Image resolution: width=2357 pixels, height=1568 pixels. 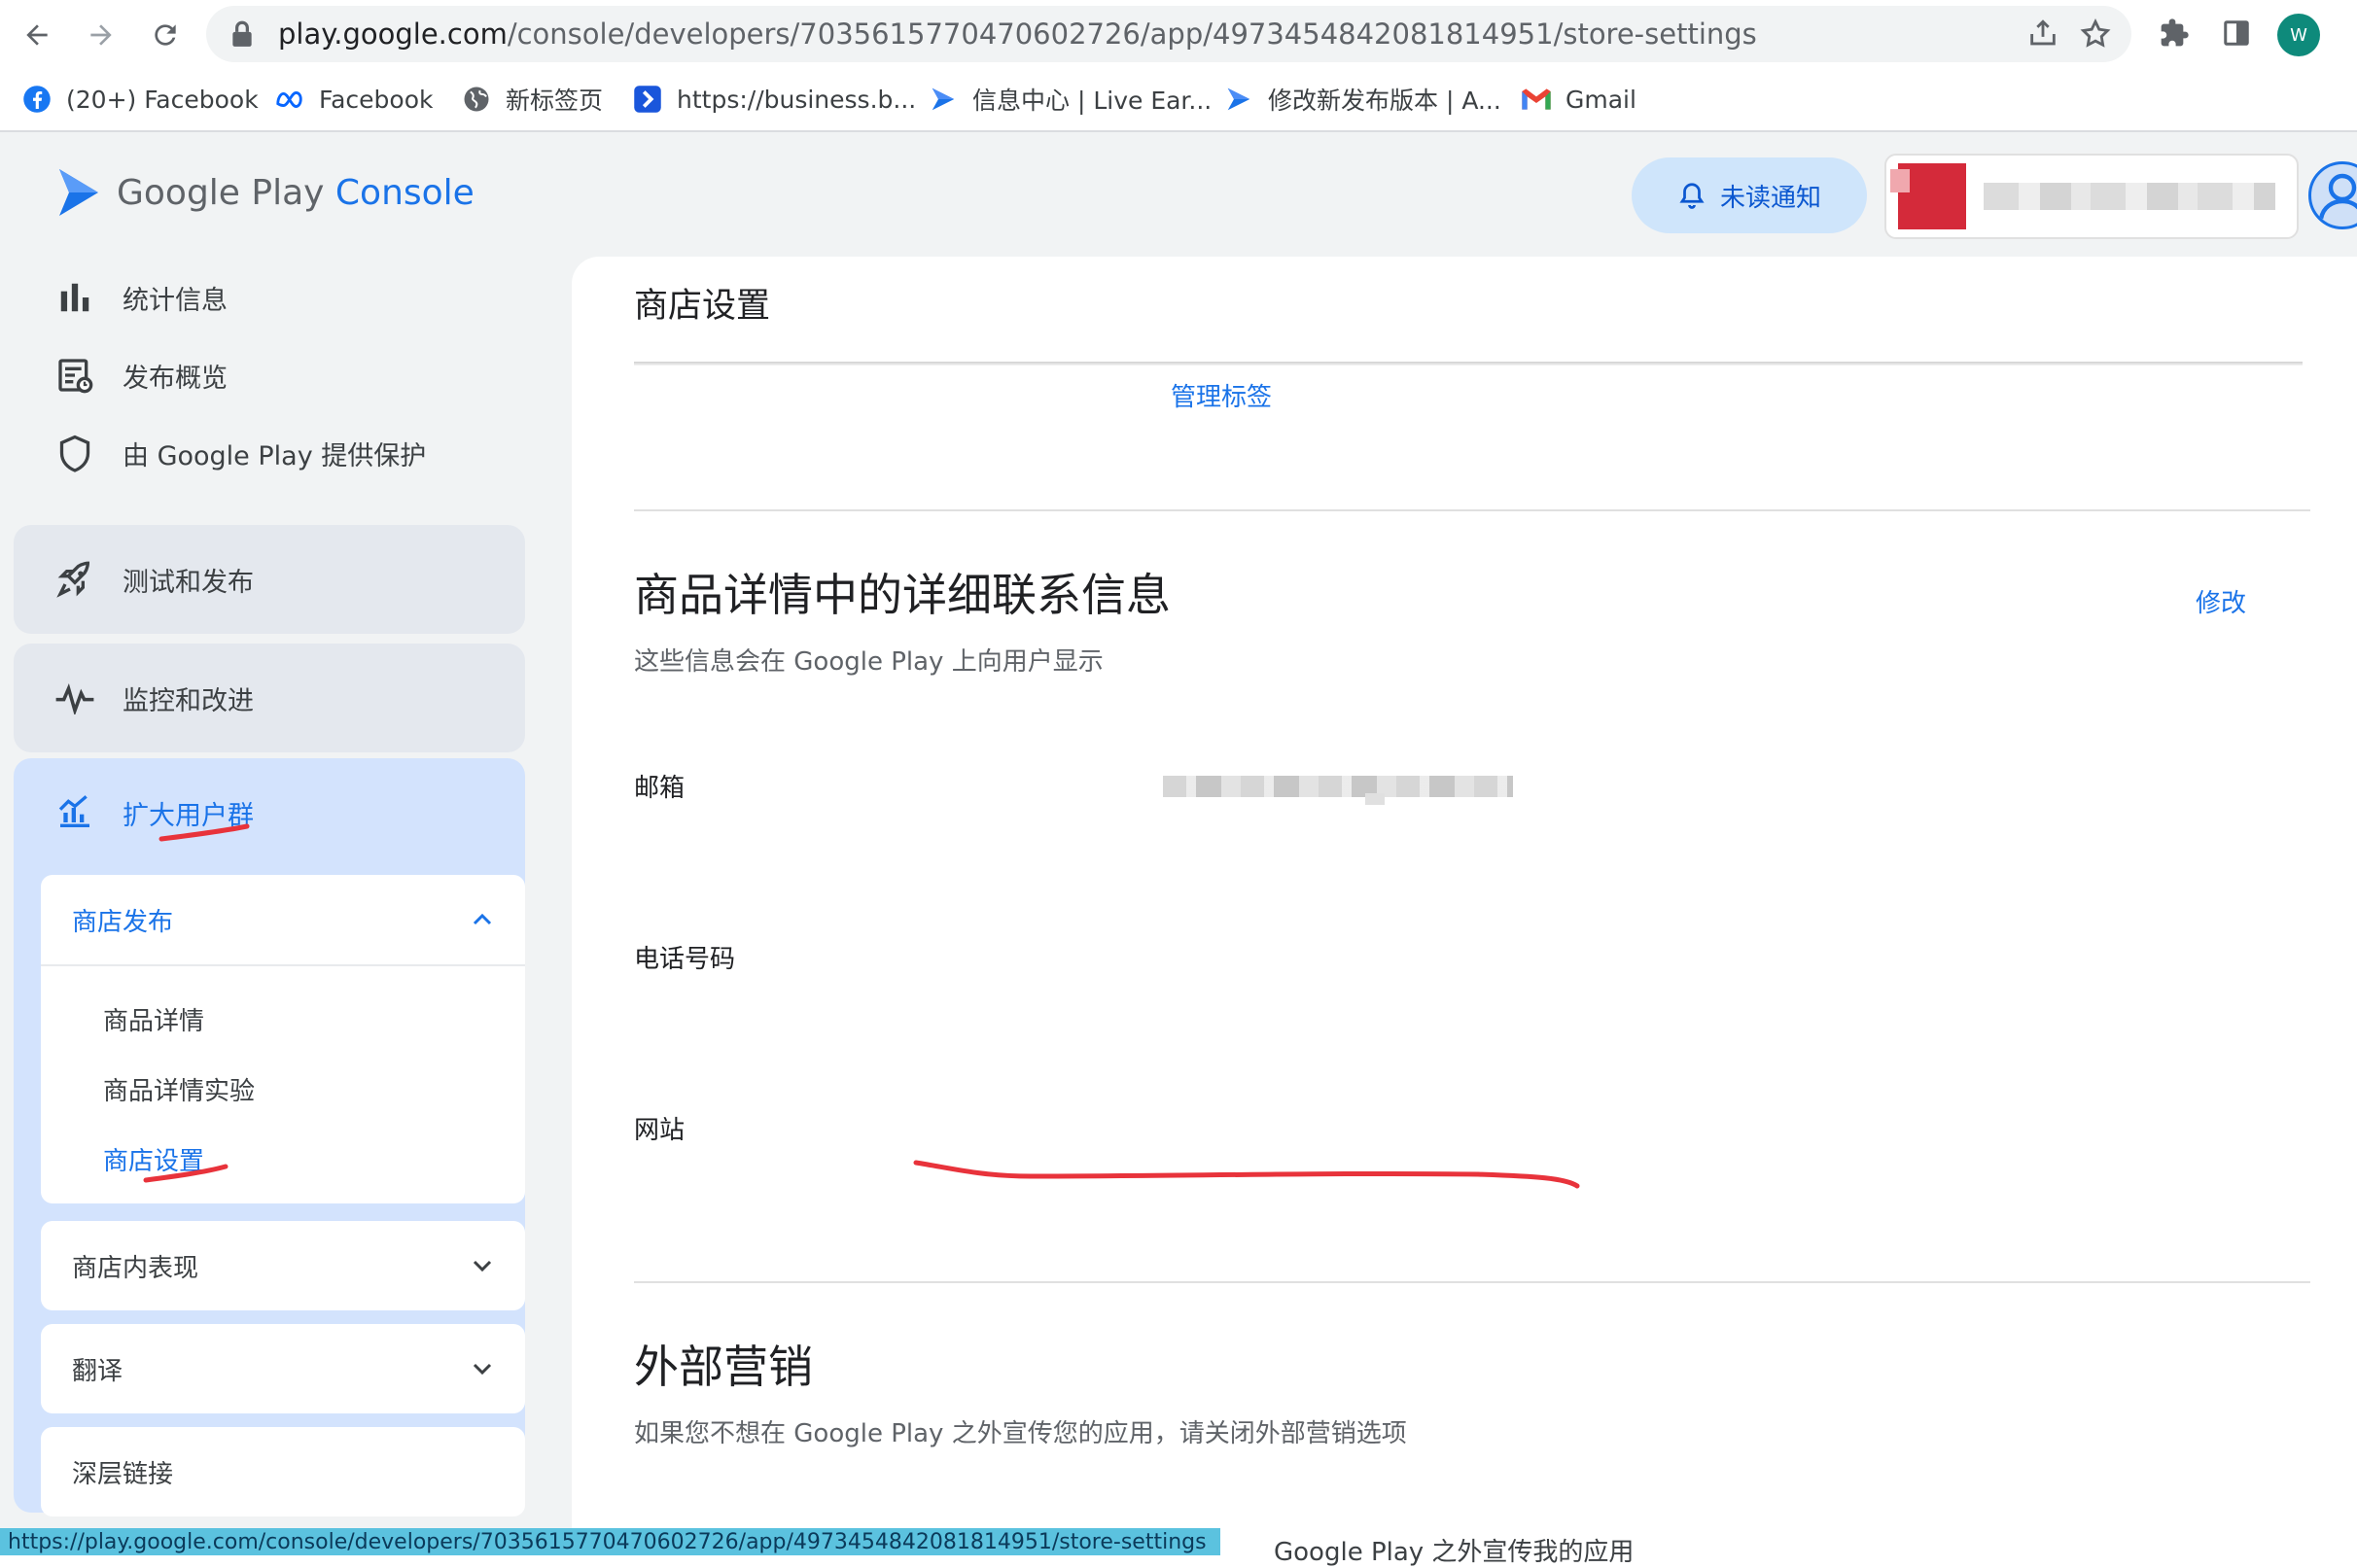 I want to click on contact-details-description: 这些信息会在 Google Play 上向用户显示, so click(x=869, y=662).